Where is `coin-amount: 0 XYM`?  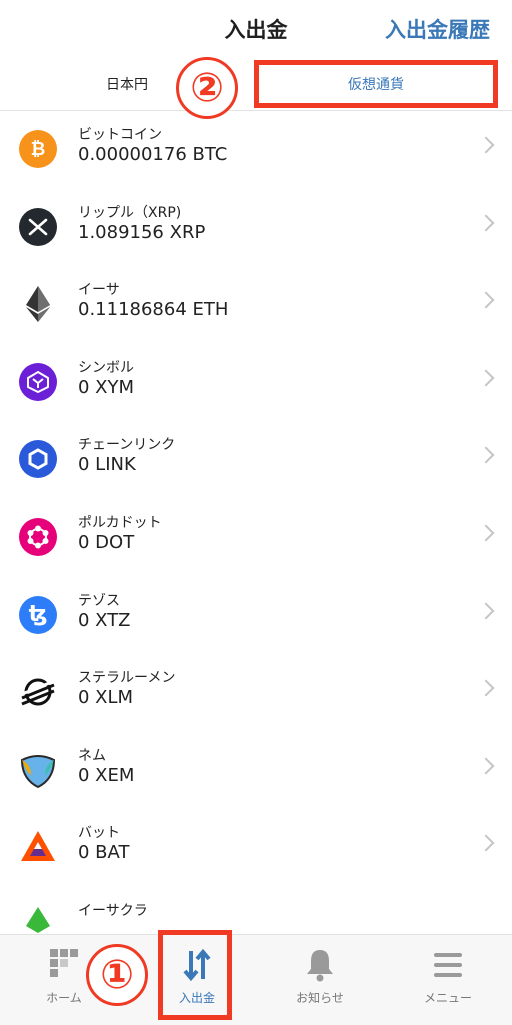 coin-amount: 0 XYM is located at coordinates (106, 387).